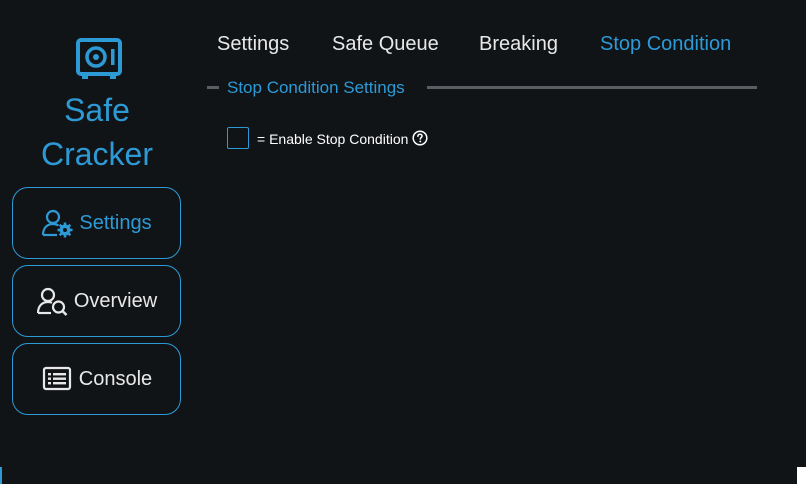  Describe the element at coordinates (96, 154) in the screenshot. I see `app-title-line2: Cracker` at that location.